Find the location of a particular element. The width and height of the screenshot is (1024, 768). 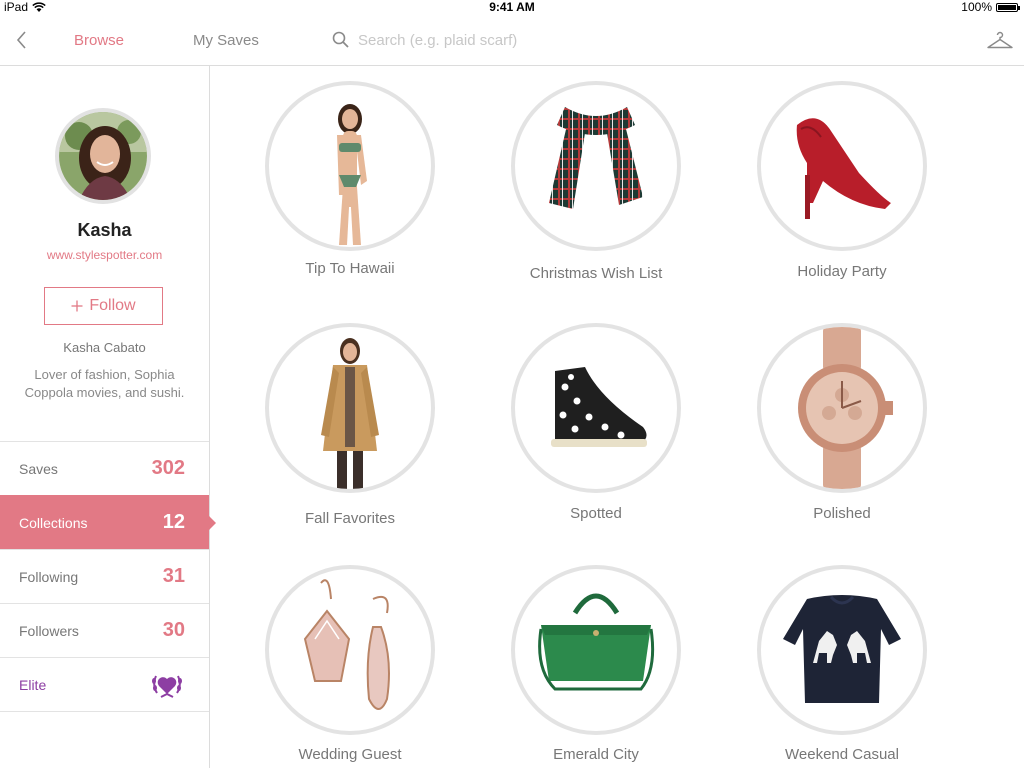

collection-card: Polished is located at coordinates (822, 418).